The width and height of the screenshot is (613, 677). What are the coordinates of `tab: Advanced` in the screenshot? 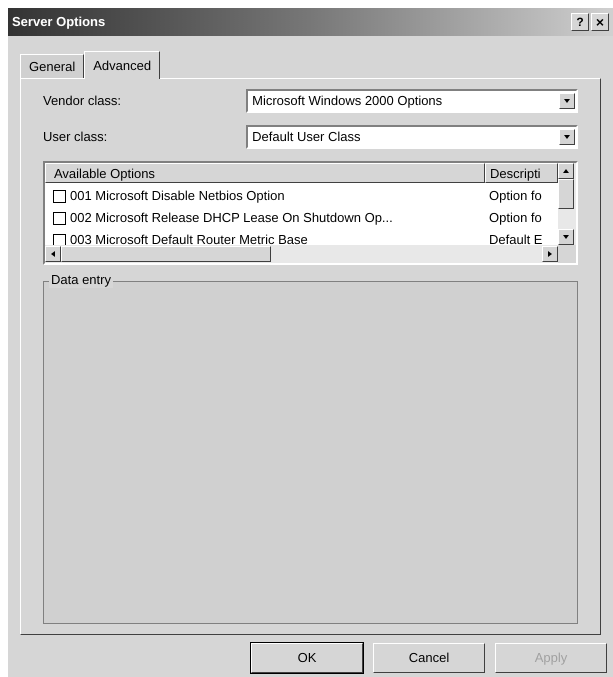 It's located at (122, 65).